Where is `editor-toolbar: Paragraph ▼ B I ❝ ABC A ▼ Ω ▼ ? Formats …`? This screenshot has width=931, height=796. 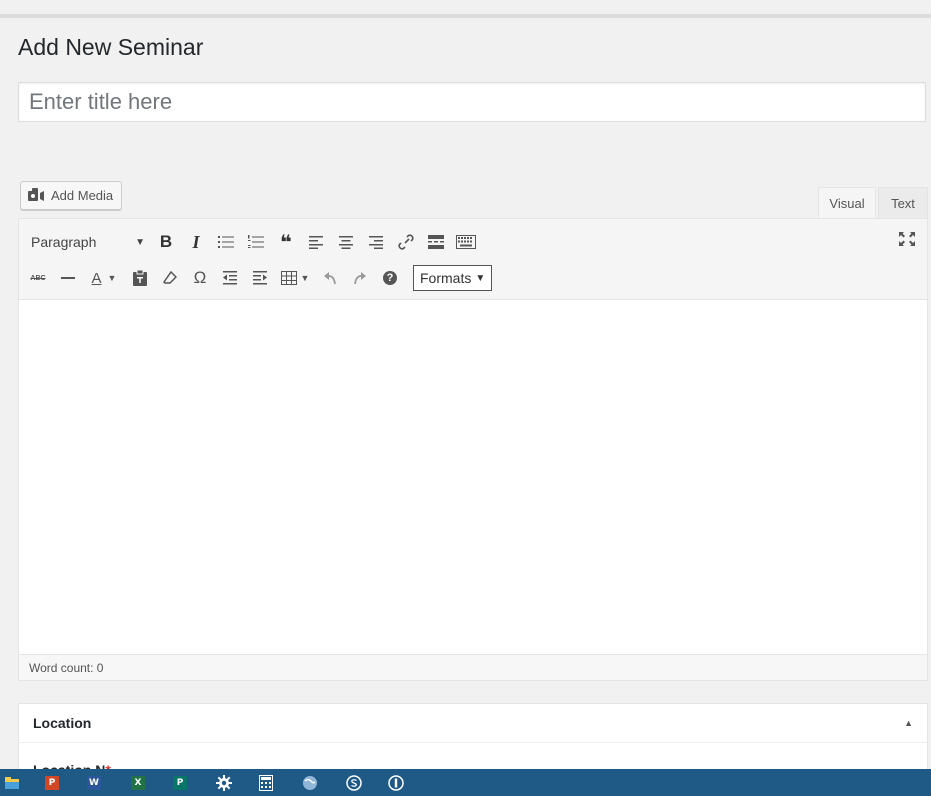
editor-toolbar: Paragraph ▼ B I ❝ ABC A ▼ Ω ▼ ? Formats … is located at coordinates (473, 259).